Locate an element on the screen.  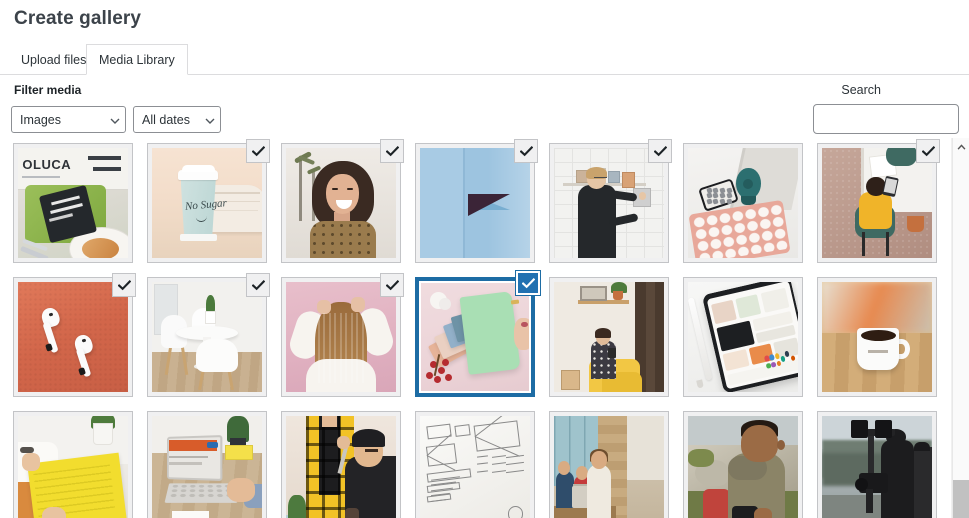
attachment-smiling-woman-palms is located at coordinates (342, 201).